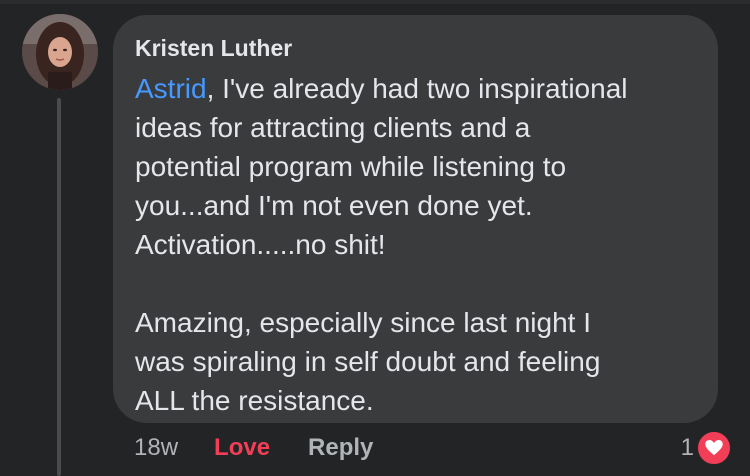  Describe the element at coordinates (714, 448) in the screenshot. I see `heart-icon` at that location.